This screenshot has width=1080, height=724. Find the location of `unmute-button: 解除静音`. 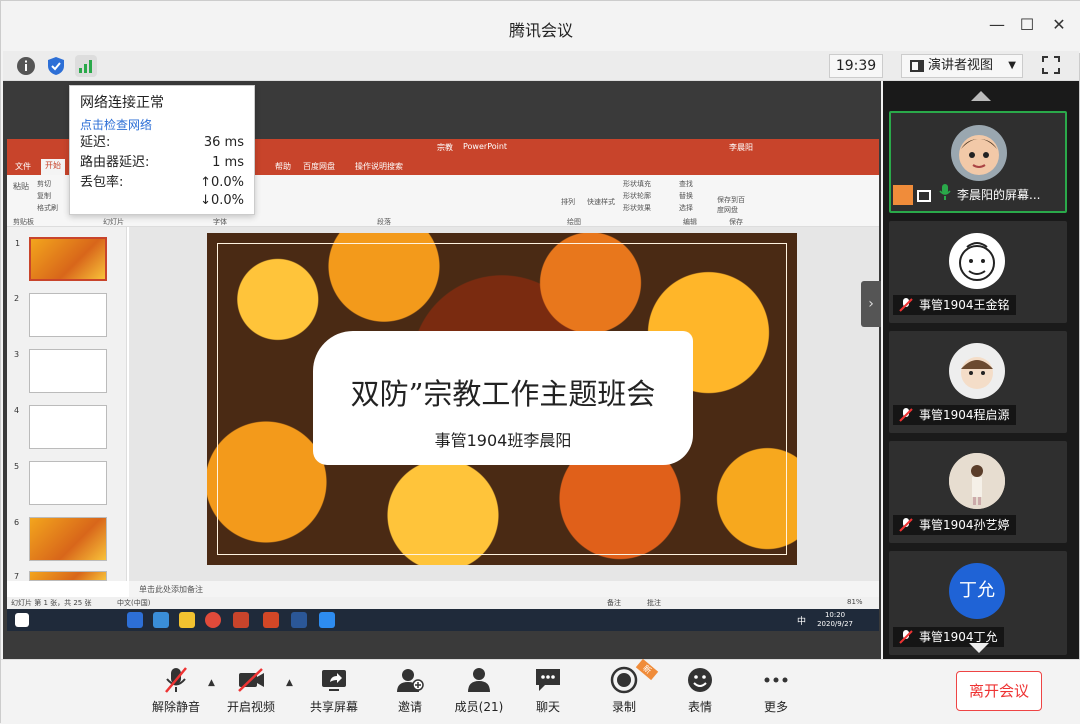

unmute-button: 解除静音 is located at coordinates (176, 693).